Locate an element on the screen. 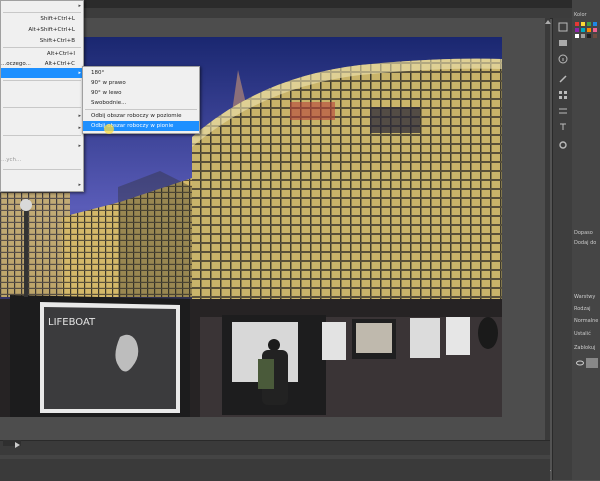 This screenshot has width=600, height=481. tab-layers: Warstwy is located at coordinates (584, 297).